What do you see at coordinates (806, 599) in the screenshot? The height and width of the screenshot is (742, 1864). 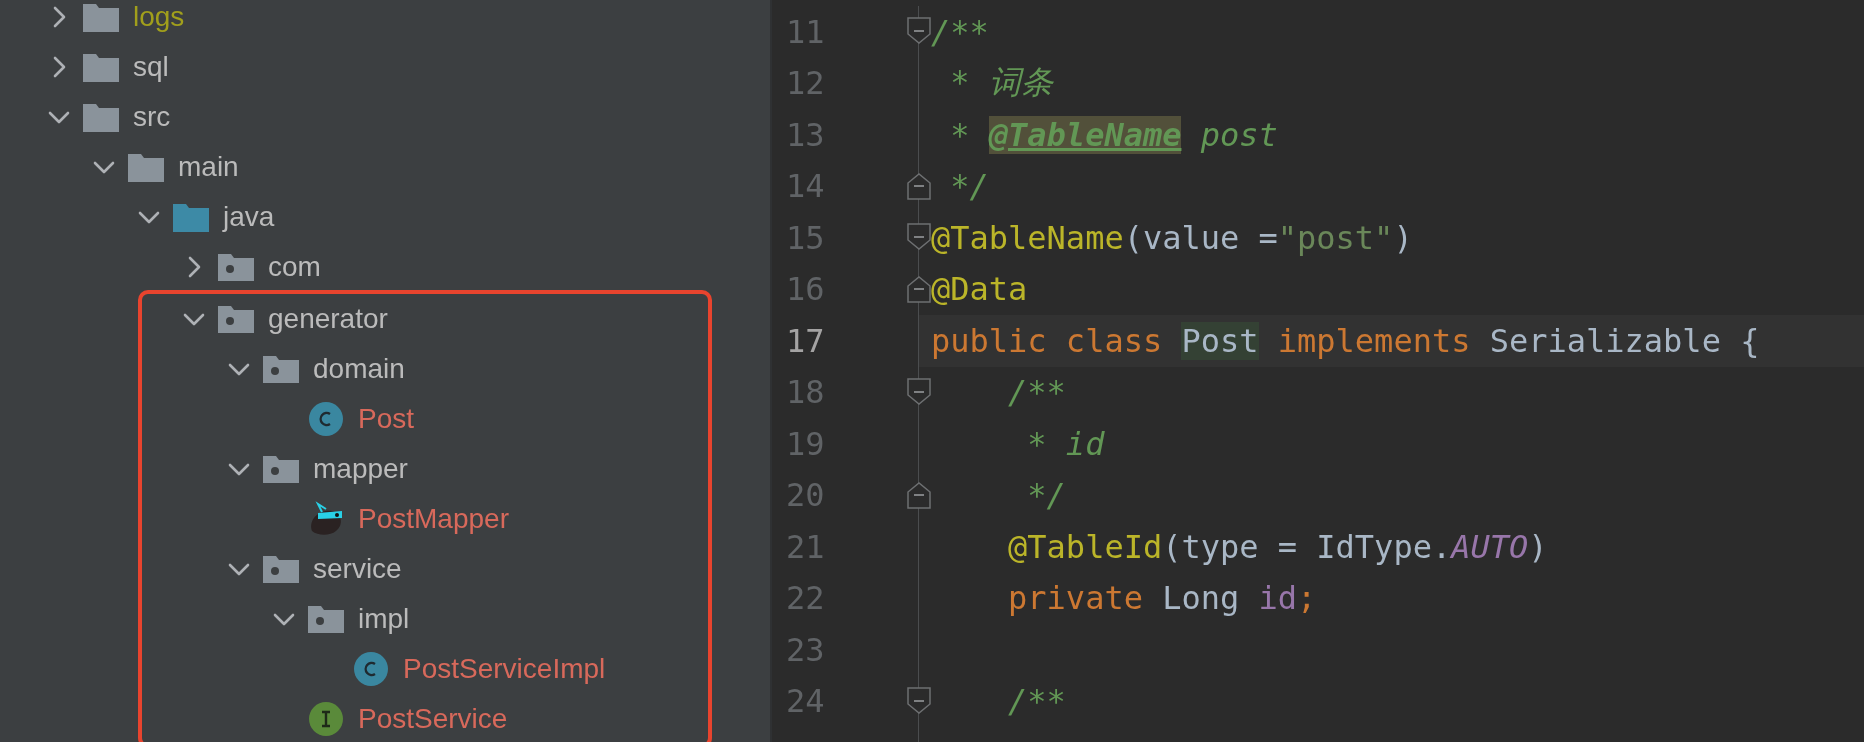 I see `line-number: 22` at bounding box center [806, 599].